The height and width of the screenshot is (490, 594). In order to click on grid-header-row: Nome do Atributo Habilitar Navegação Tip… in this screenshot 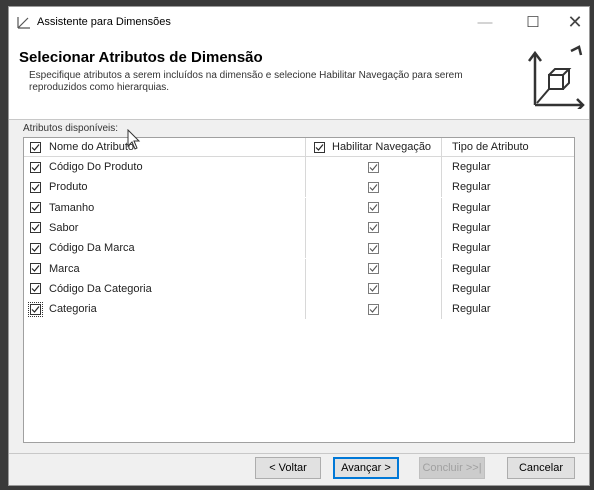, I will do `click(299, 147)`.